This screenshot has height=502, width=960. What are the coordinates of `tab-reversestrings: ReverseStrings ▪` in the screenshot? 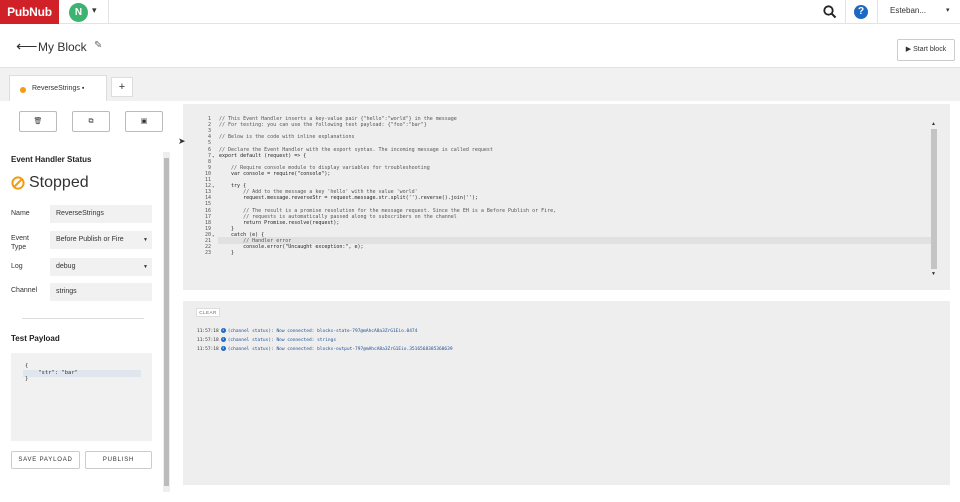 It's located at (58, 88).